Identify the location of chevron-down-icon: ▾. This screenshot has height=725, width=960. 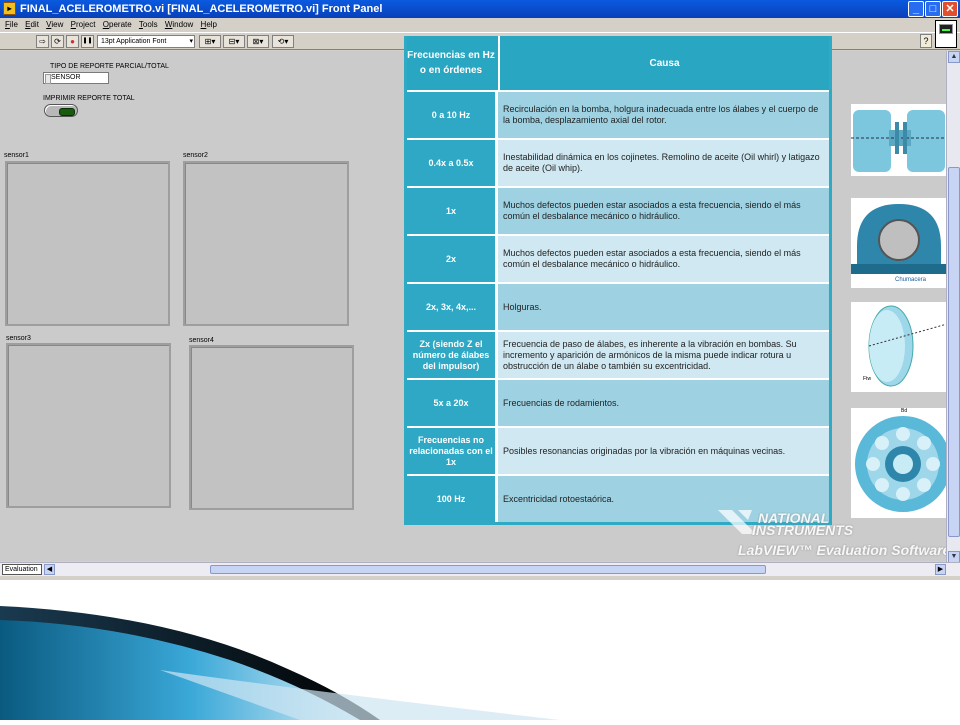
(191, 41).